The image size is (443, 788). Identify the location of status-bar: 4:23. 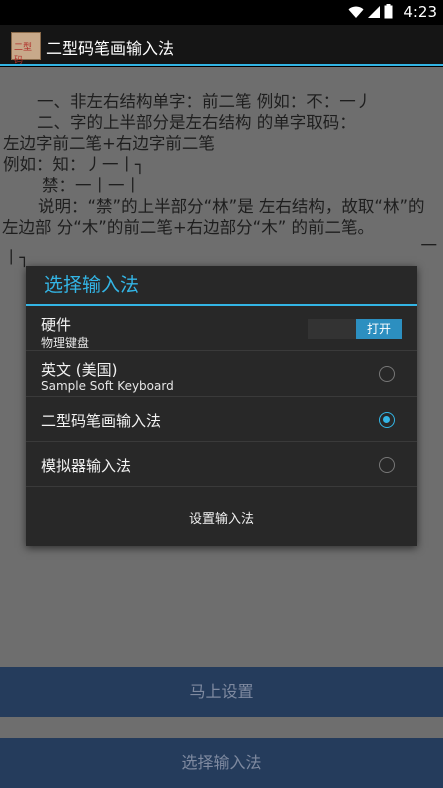
(221, 12).